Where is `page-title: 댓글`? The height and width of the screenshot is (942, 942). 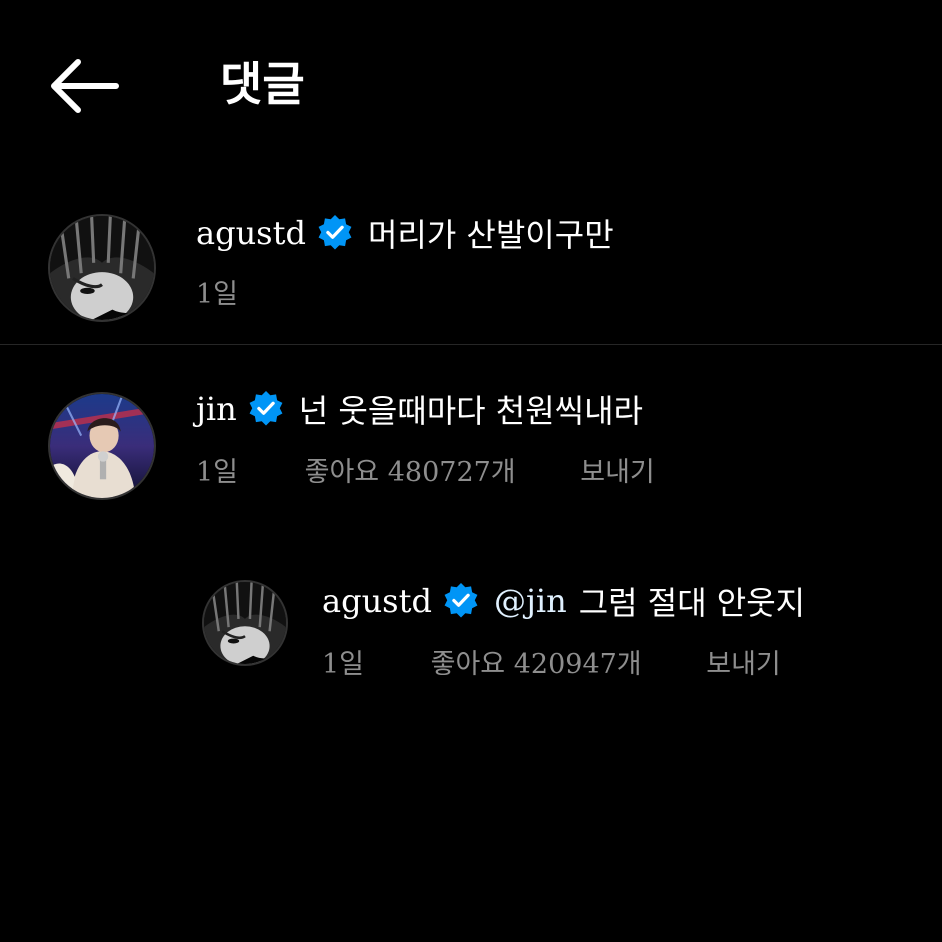
page-title: 댓글 is located at coordinates (262, 84).